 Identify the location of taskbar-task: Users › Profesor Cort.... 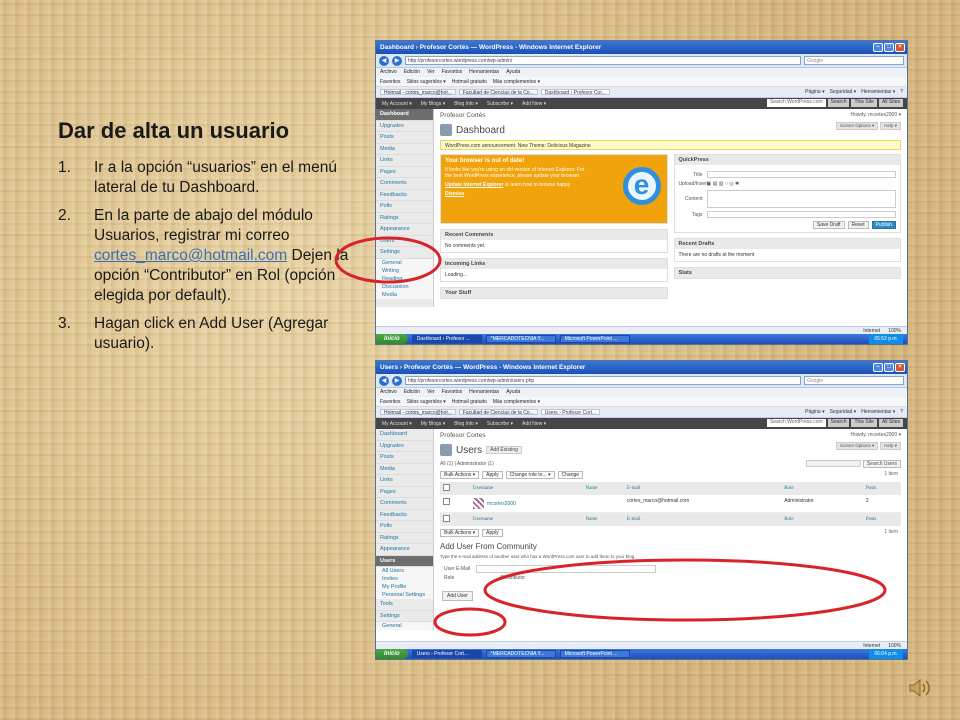
(446, 654).